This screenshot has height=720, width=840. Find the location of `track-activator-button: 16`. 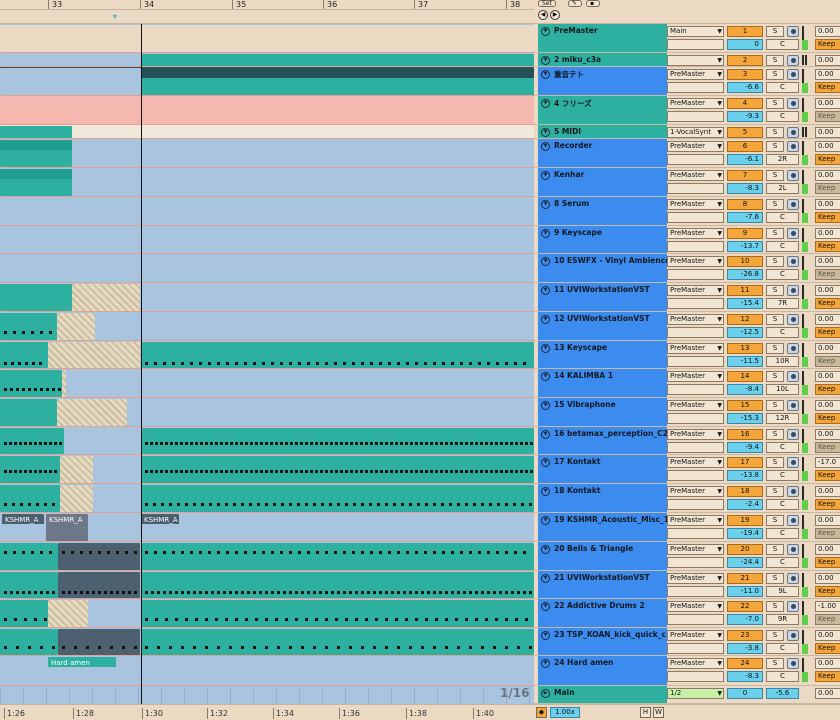

track-activator-button: 16 is located at coordinates (745, 434).